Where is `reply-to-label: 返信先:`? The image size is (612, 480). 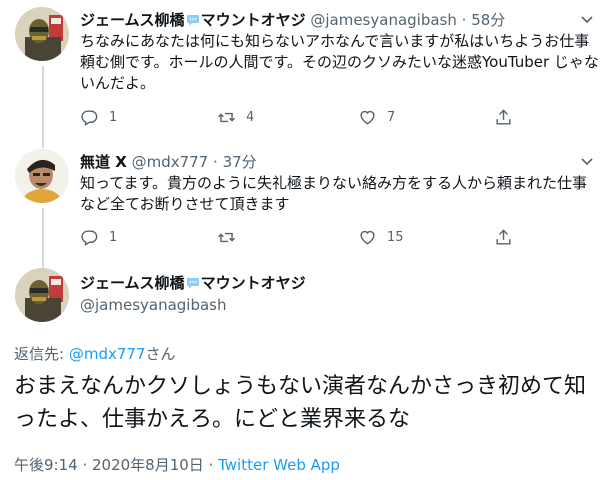
reply-to-label: 返信先: is located at coordinates (41, 354).